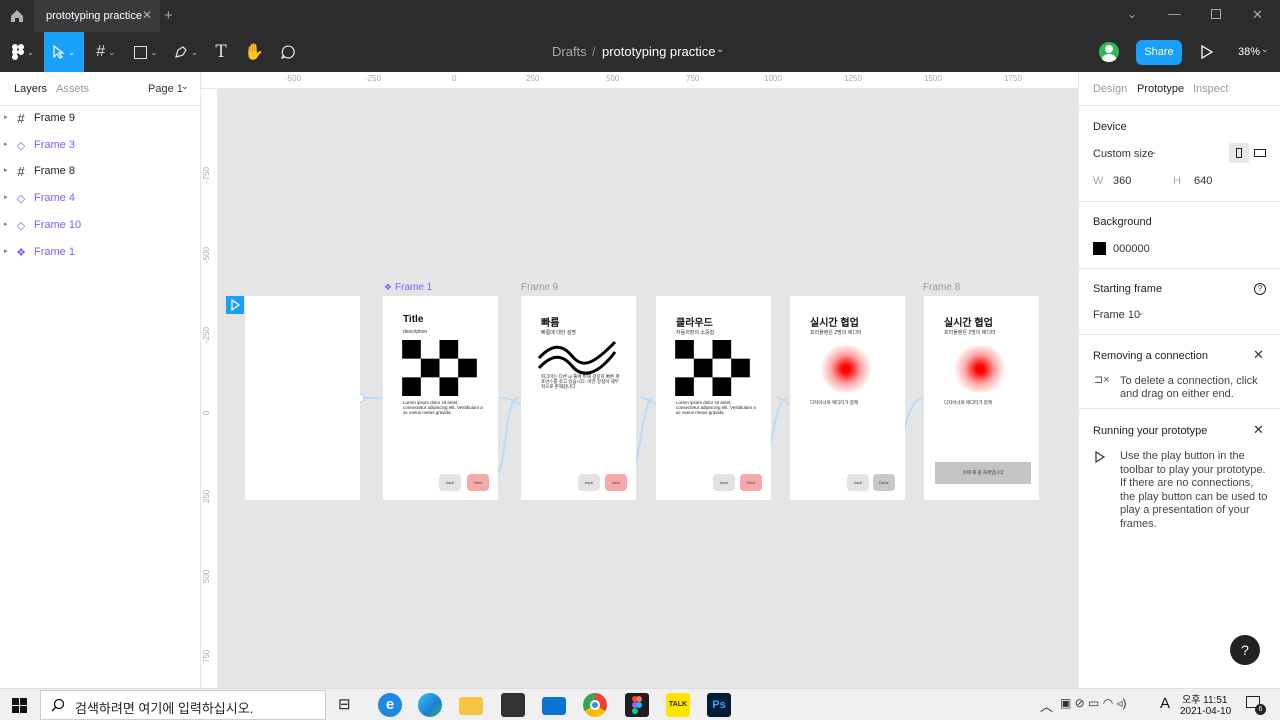  Describe the element at coordinates (100, 225) in the screenshot. I see `layer-frame-10: ▸ ◇ Frame 10` at that location.